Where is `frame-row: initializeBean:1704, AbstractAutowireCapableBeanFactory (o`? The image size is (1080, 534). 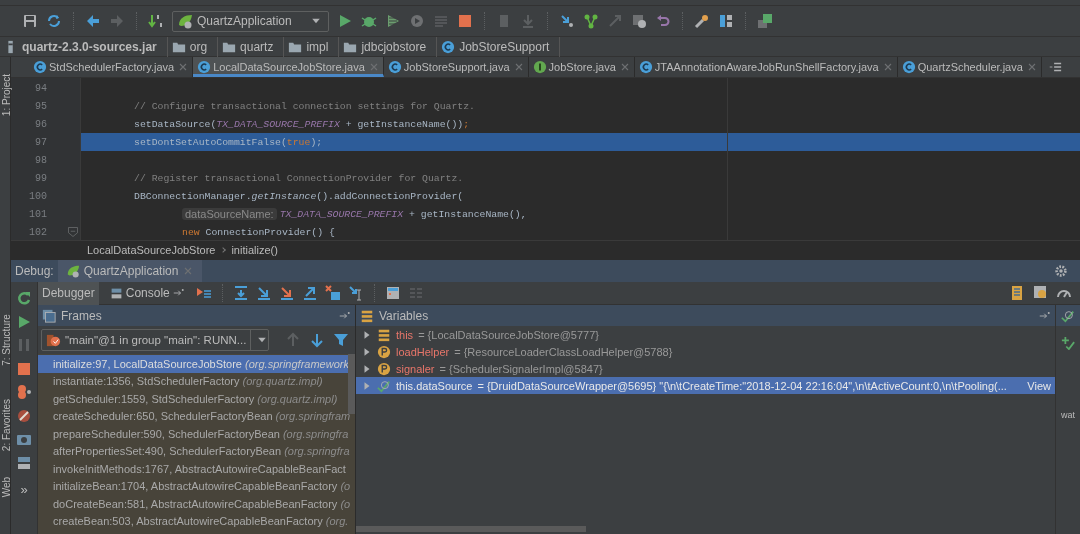 frame-row: initializeBean:1704, AbstractAutowireCapableBeanFactory (o is located at coordinates (193, 486).